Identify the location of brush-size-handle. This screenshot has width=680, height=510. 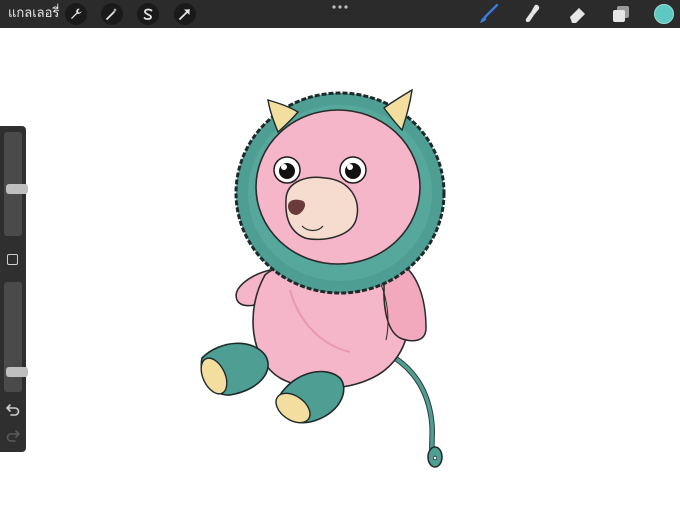
(17, 188).